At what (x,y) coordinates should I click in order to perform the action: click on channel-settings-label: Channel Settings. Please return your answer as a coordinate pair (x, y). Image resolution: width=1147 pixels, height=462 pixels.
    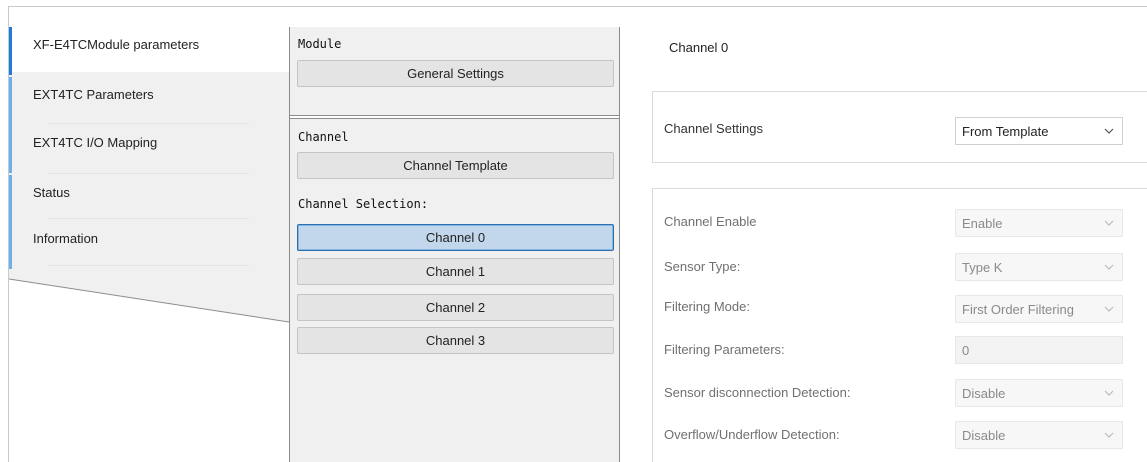
    Looking at the image, I should click on (714, 128).